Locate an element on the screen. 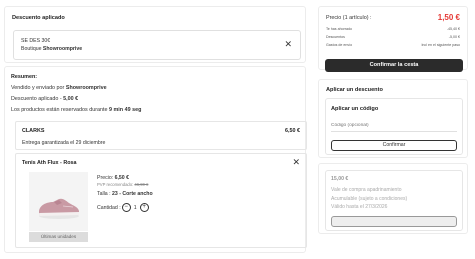 The image size is (475, 259). rrp-label: PVP recomendado: is located at coordinates (116, 184).